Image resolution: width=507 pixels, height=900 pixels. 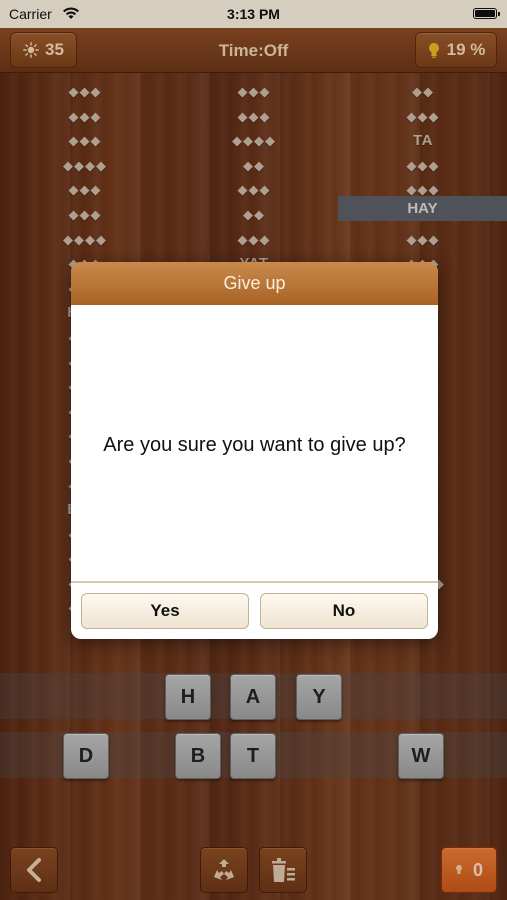 I want to click on dialog-message: Are you sure you want to give up?, so click(x=254, y=444).